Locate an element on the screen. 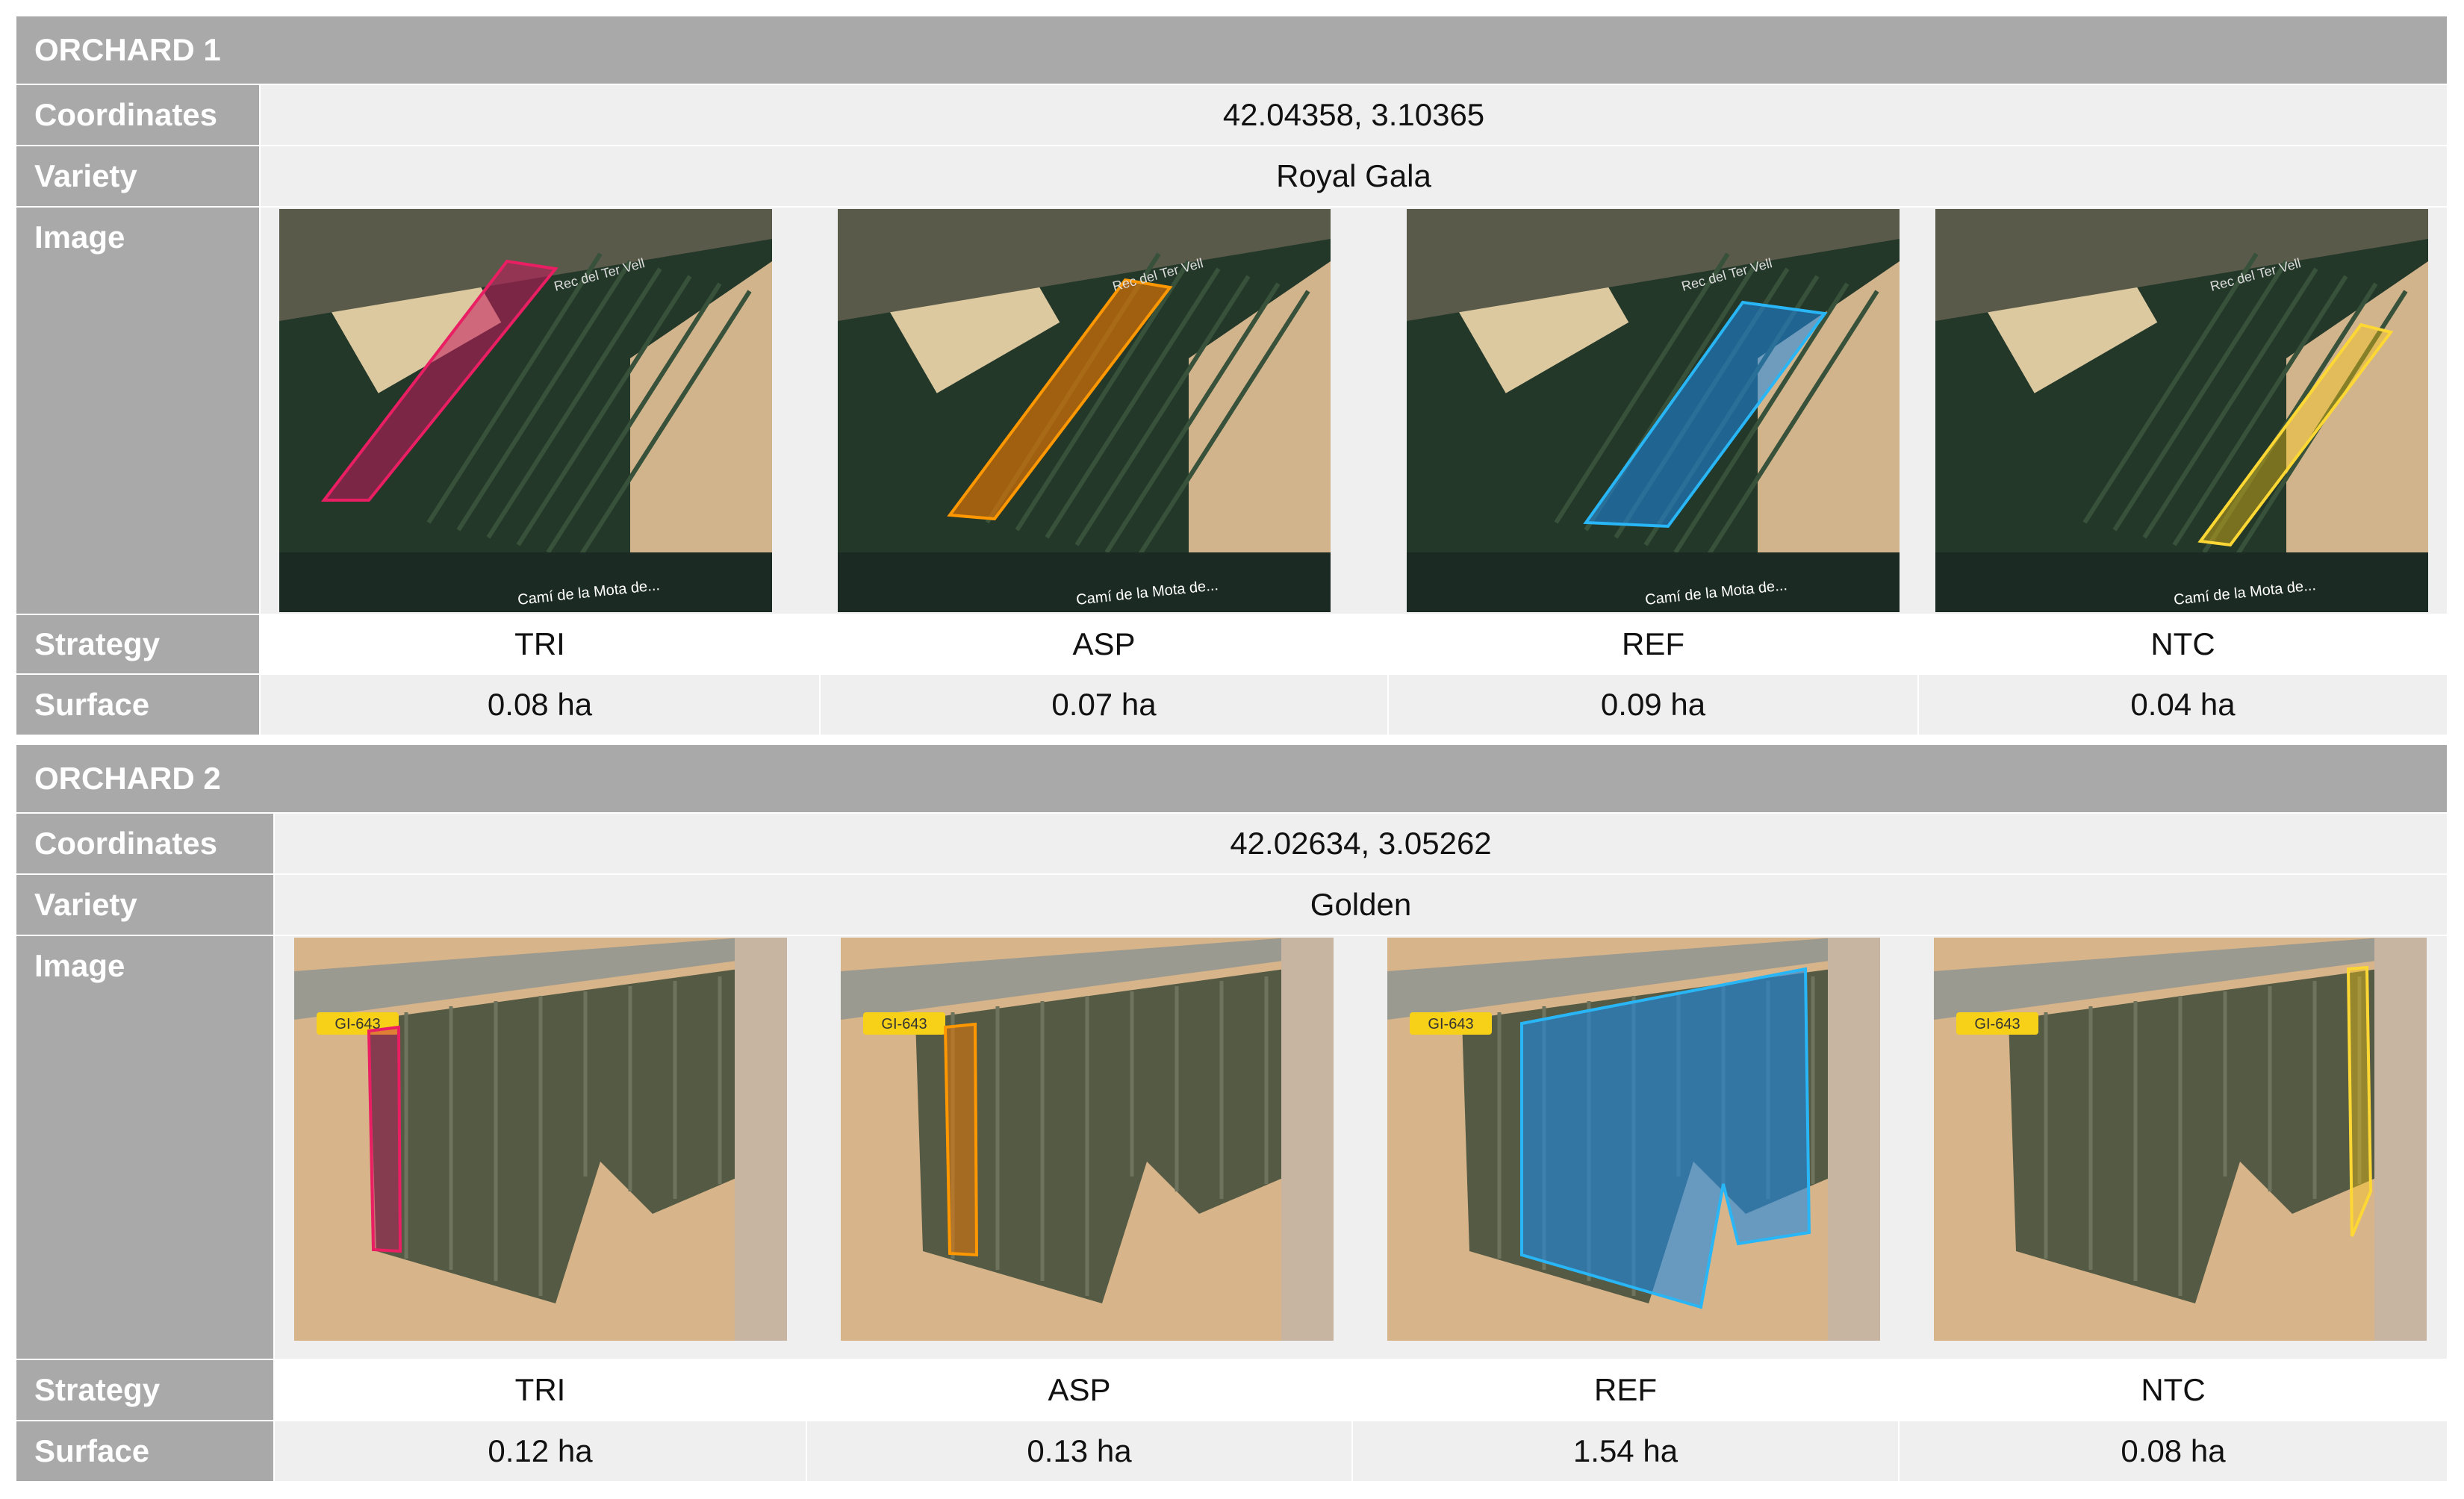 This screenshot has width=2464, height=1499. plot-outline-tri is located at coordinates (384, 1139).